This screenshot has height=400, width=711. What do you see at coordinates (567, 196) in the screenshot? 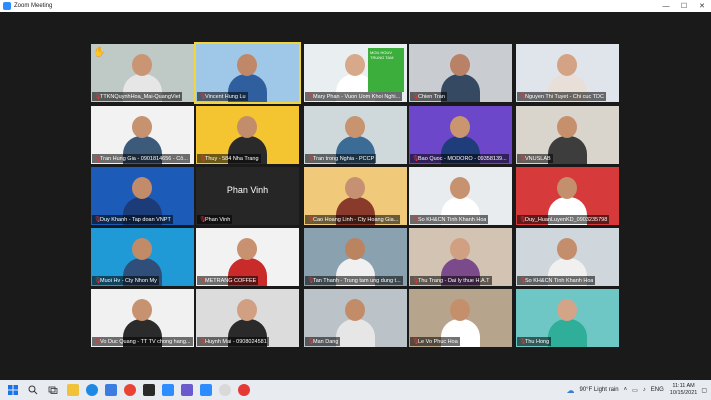
I see `participant-tile: 🎙 Duy_HuanLuyenKD_0903235798` at bounding box center [567, 196].